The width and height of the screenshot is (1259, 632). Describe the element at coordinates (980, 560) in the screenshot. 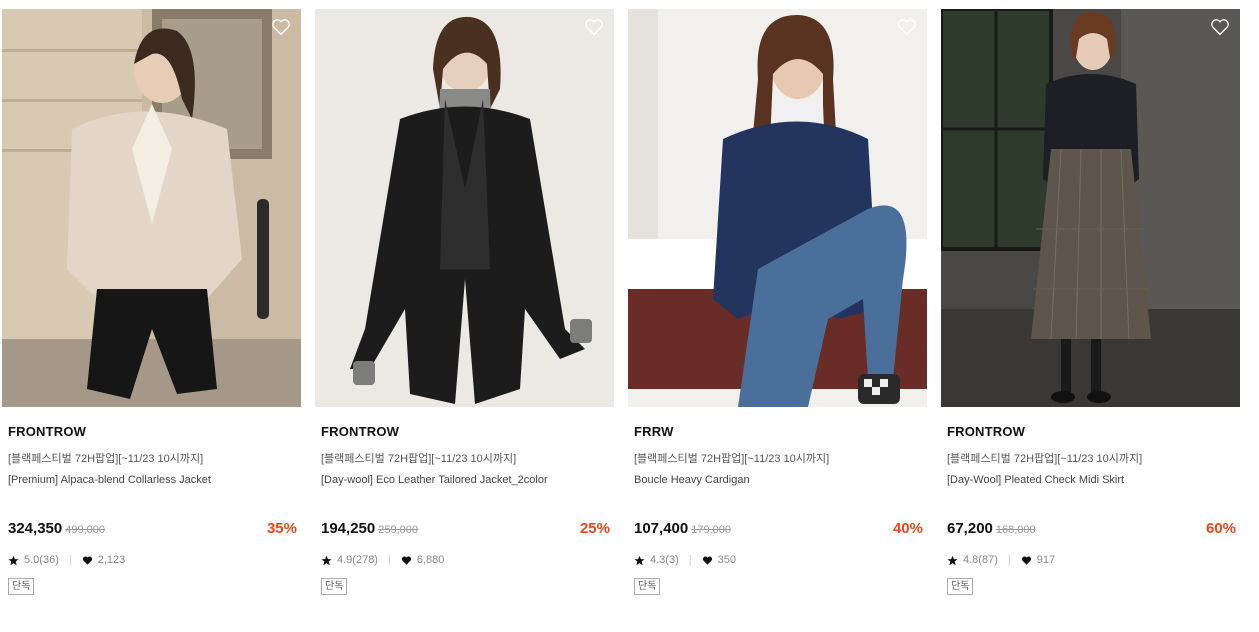

I see `rating-value: 4.8(87)` at that location.